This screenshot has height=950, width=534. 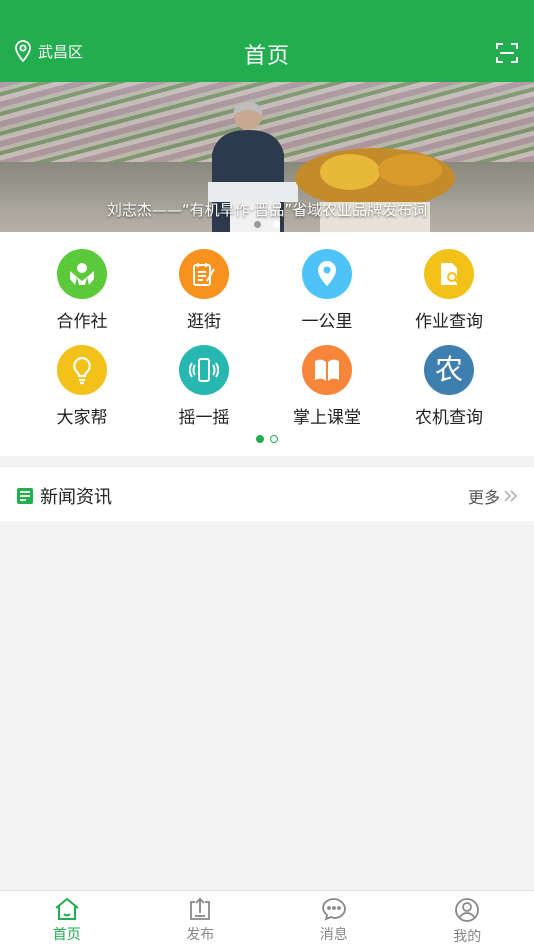 I want to click on phone-shake-icon, so click(x=204, y=370).